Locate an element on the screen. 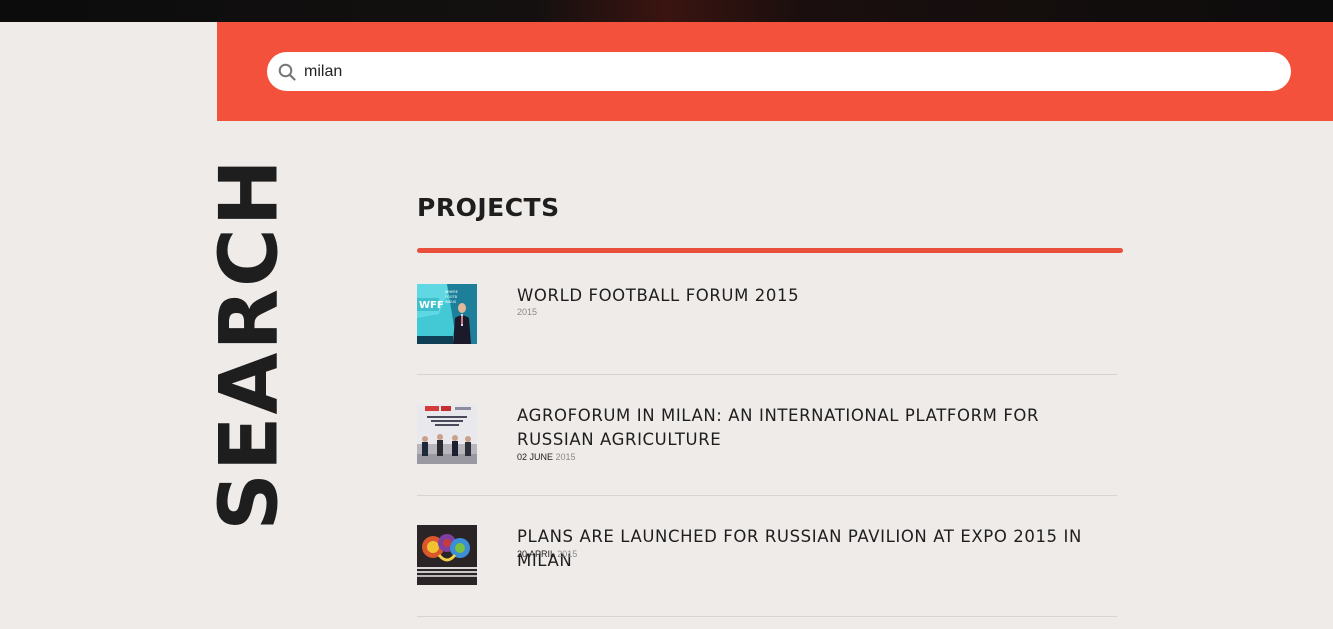 The width and height of the screenshot is (1333, 629). page-title-text: SEARCH is located at coordinates (250, 344).